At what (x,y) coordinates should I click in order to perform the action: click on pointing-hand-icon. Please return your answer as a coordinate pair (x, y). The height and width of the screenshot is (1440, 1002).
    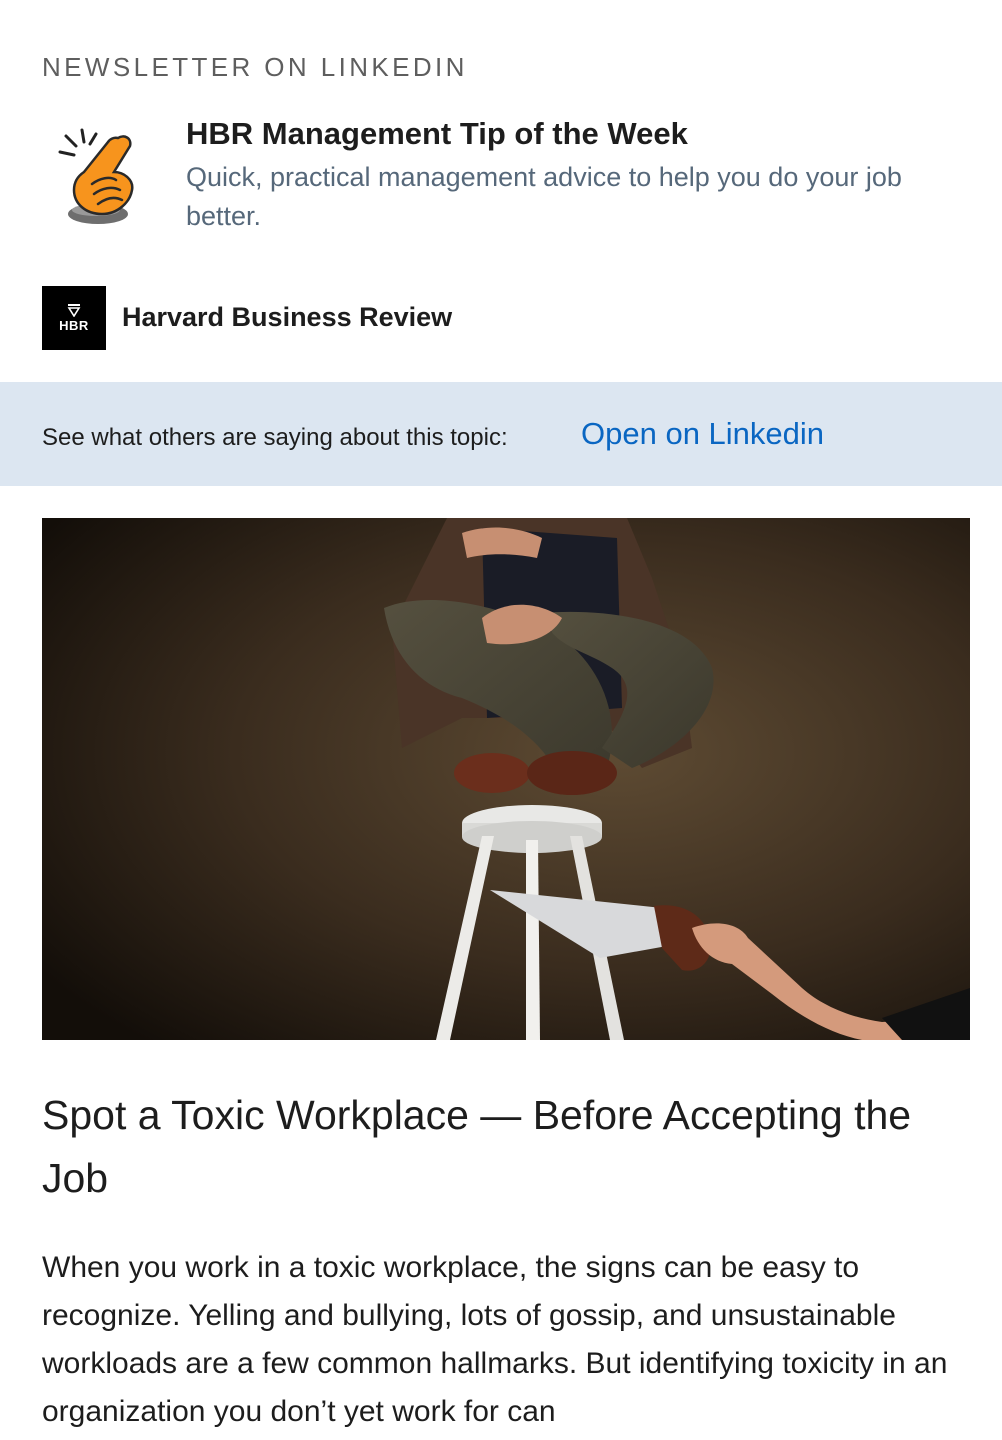
    Looking at the image, I should click on (98, 178).